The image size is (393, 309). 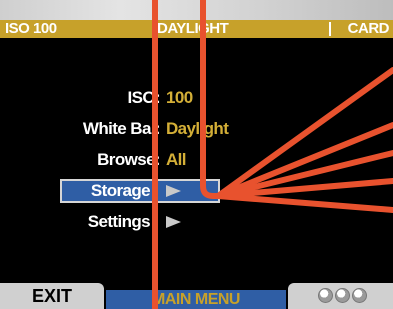 What do you see at coordinates (193, 28) in the screenshot?
I see `white-balance-status: DAYLIGHT` at bounding box center [193, 28].